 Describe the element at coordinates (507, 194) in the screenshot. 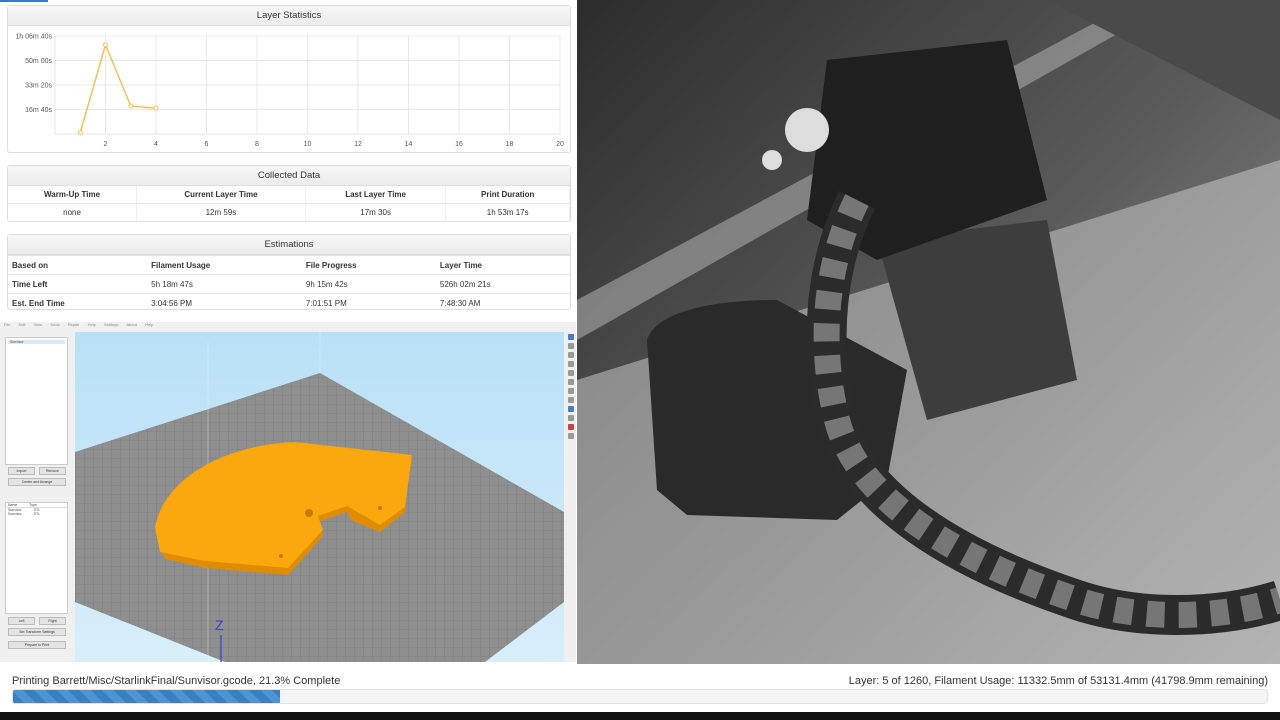

I see `print-duration-header: Print Duration` at that location.